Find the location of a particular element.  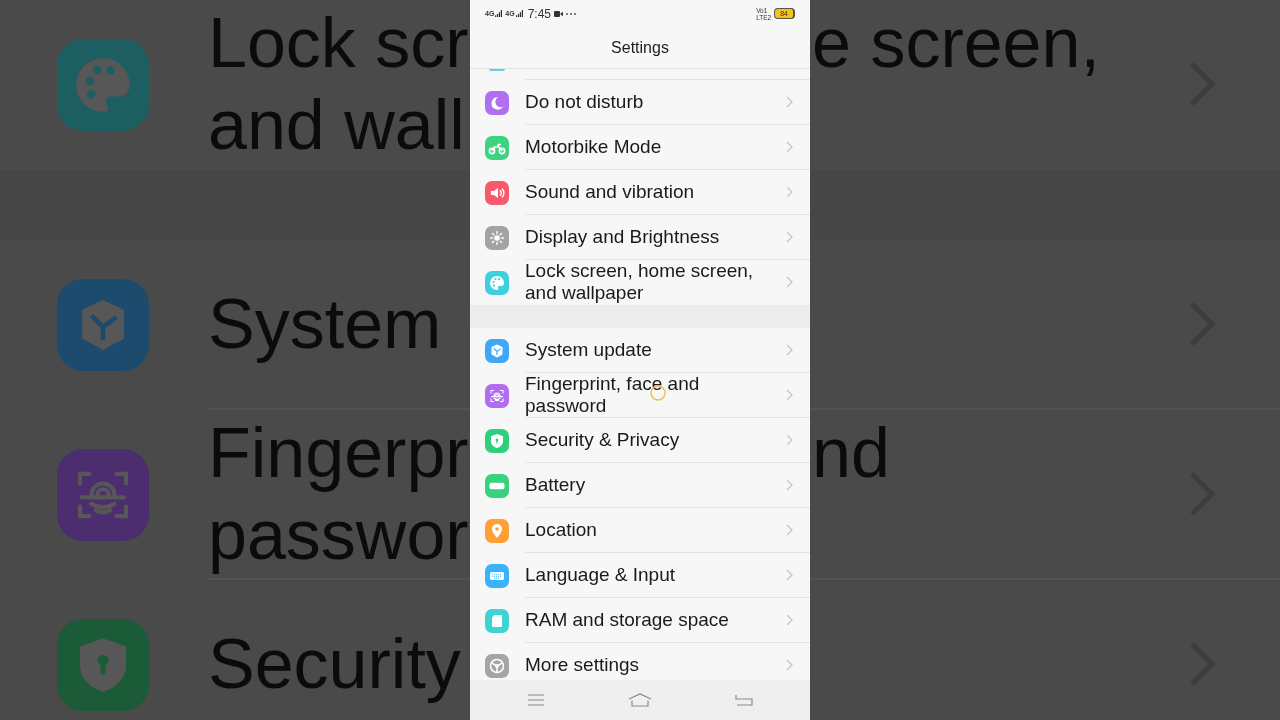

backdrop-text: Lock scr is located at coordinates (338, 43).